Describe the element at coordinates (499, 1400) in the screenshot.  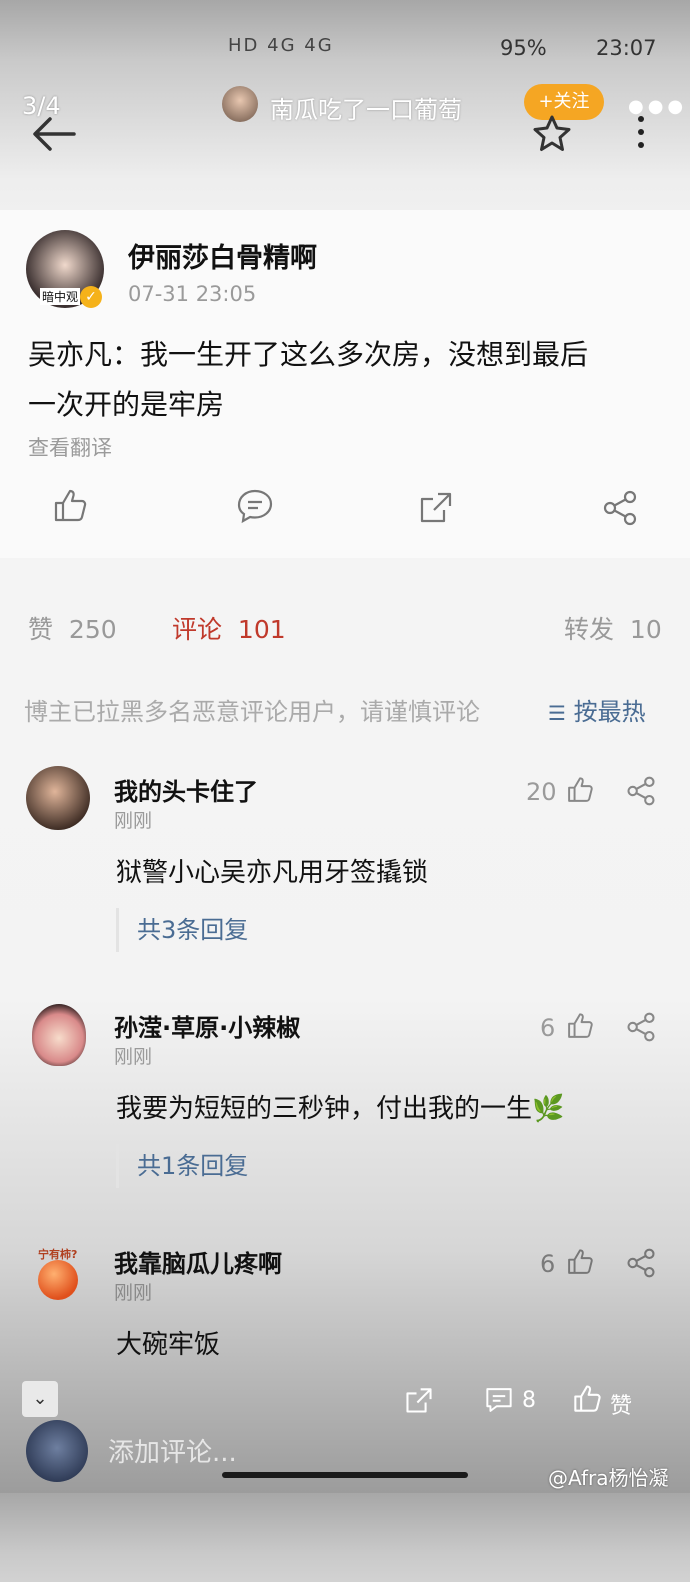
I see `bottom-comment-icon` at that location.